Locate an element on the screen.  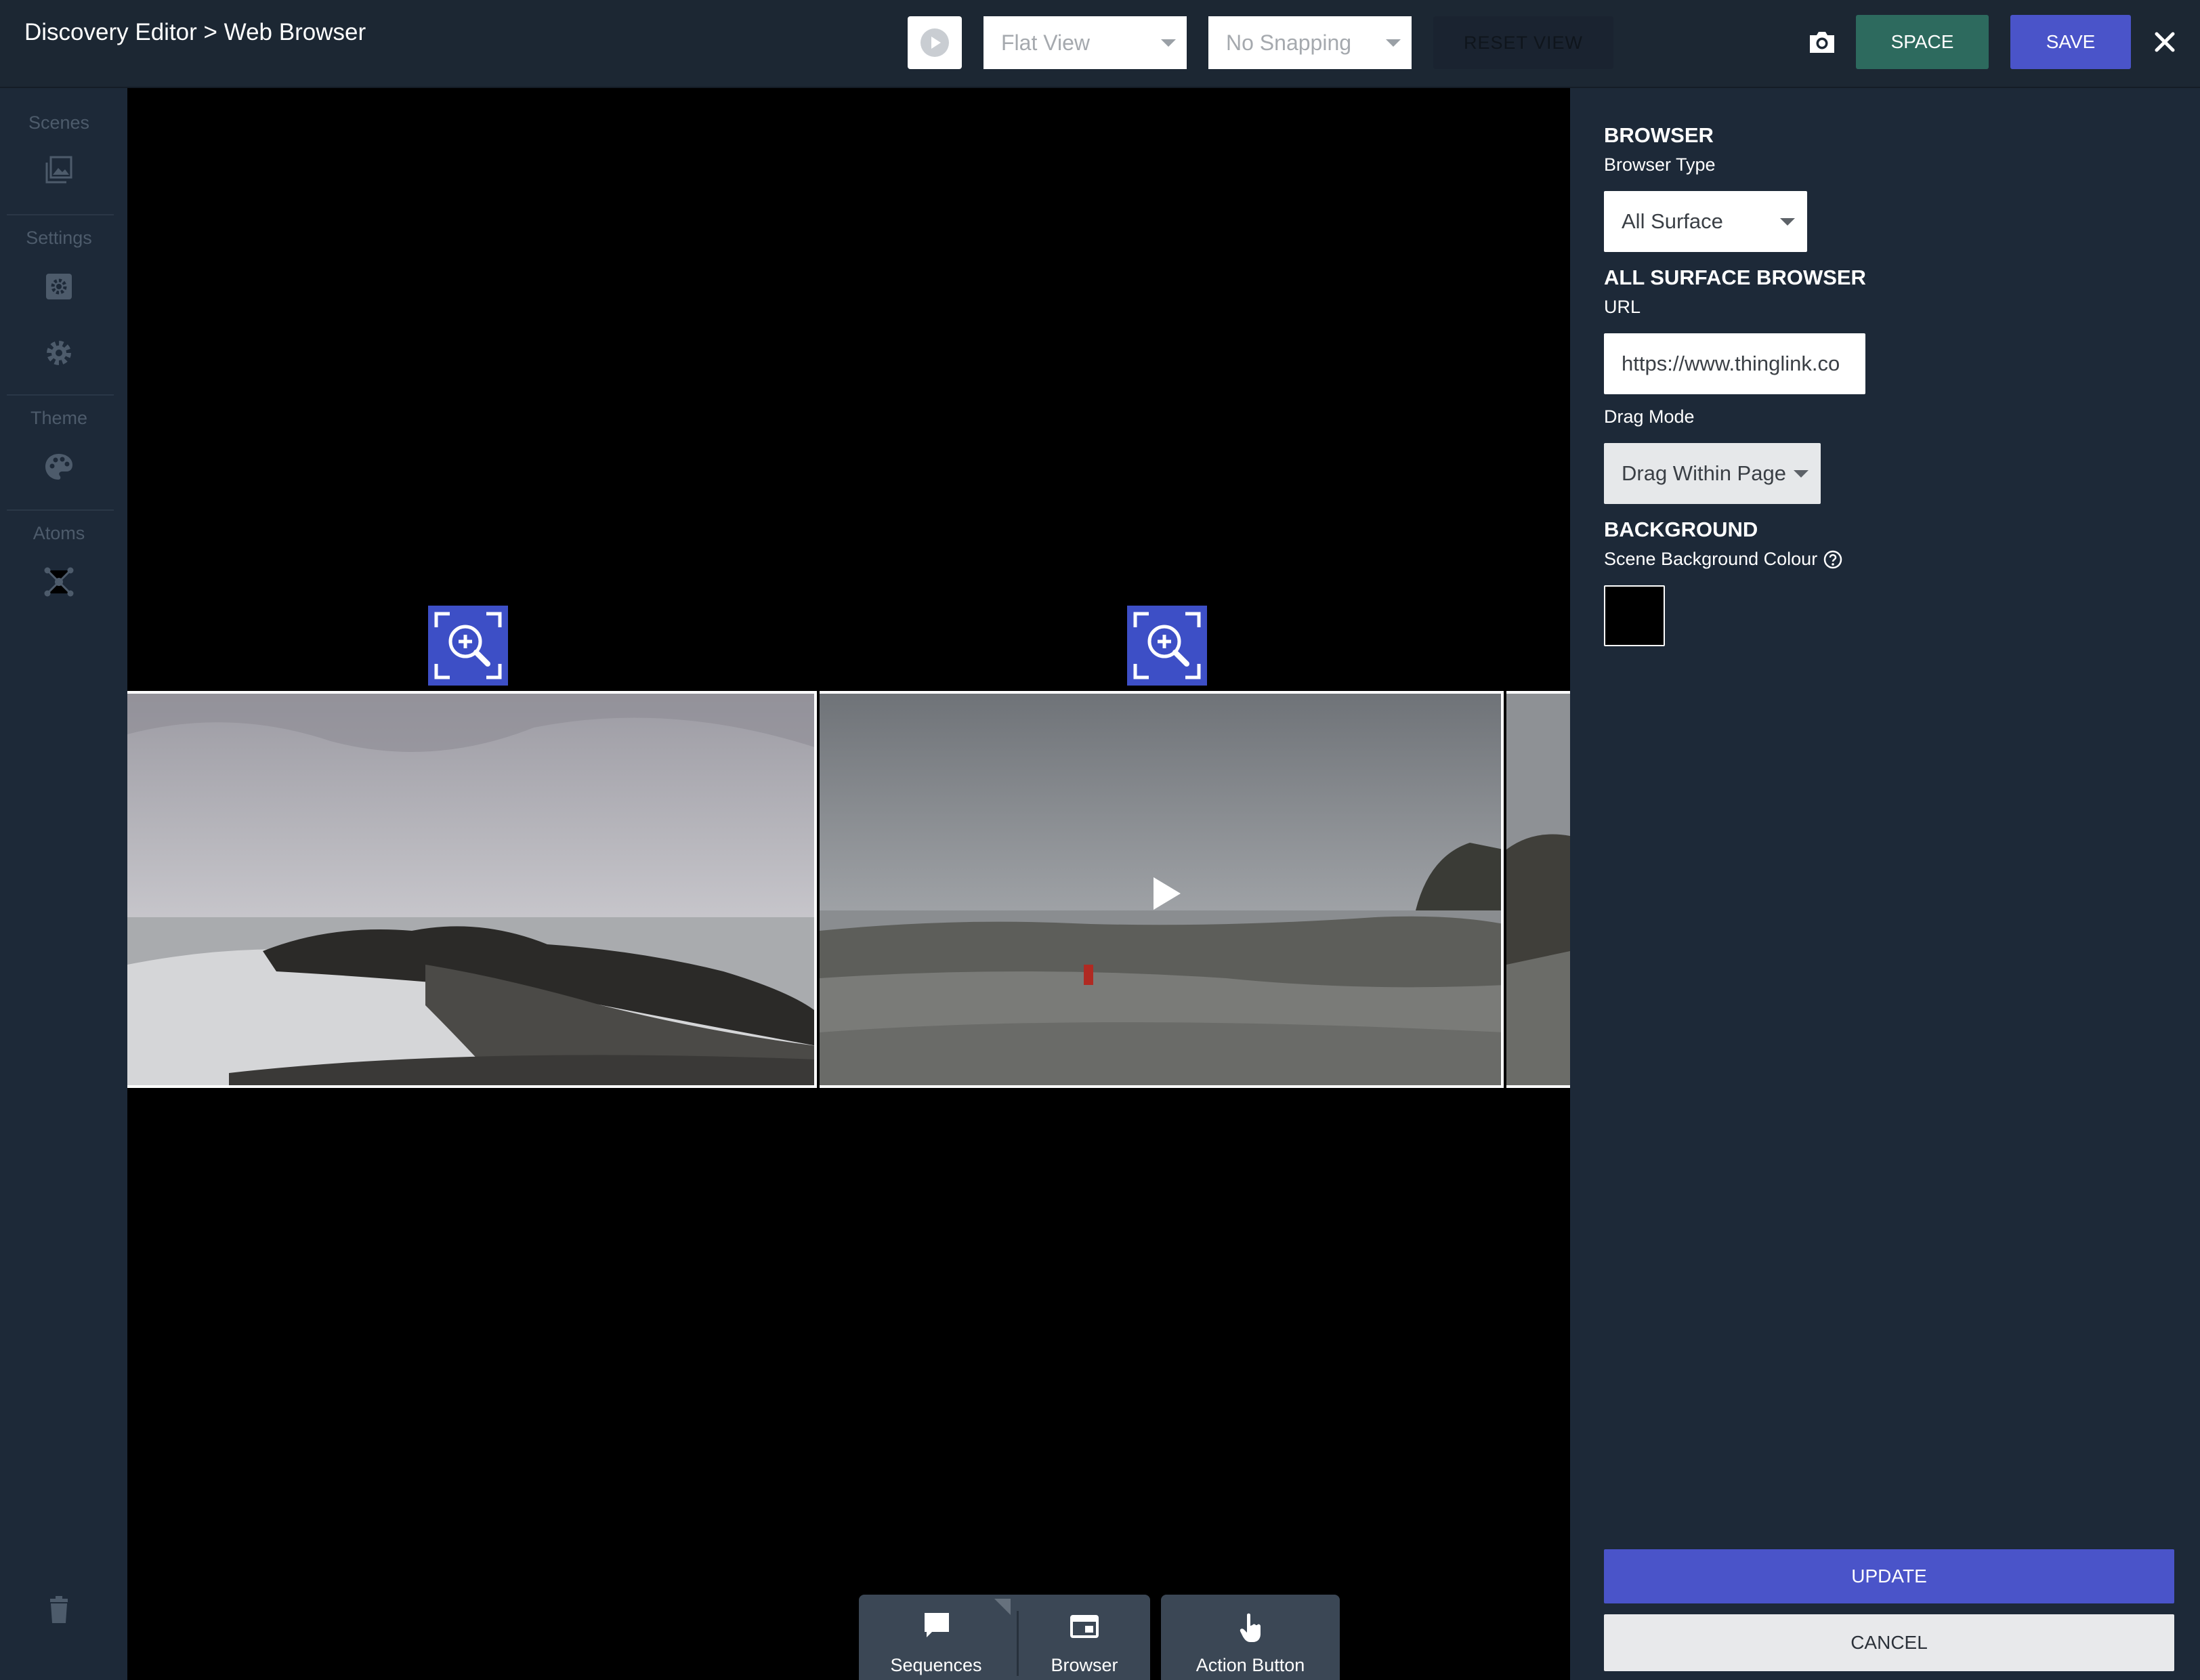
drag-mode-label: Drag Mode is located at coordinates (1649, 416).